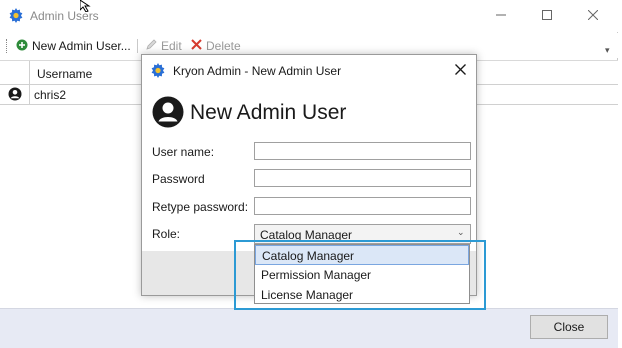  I want to click on edit-button: Edit, so click(164, 46).